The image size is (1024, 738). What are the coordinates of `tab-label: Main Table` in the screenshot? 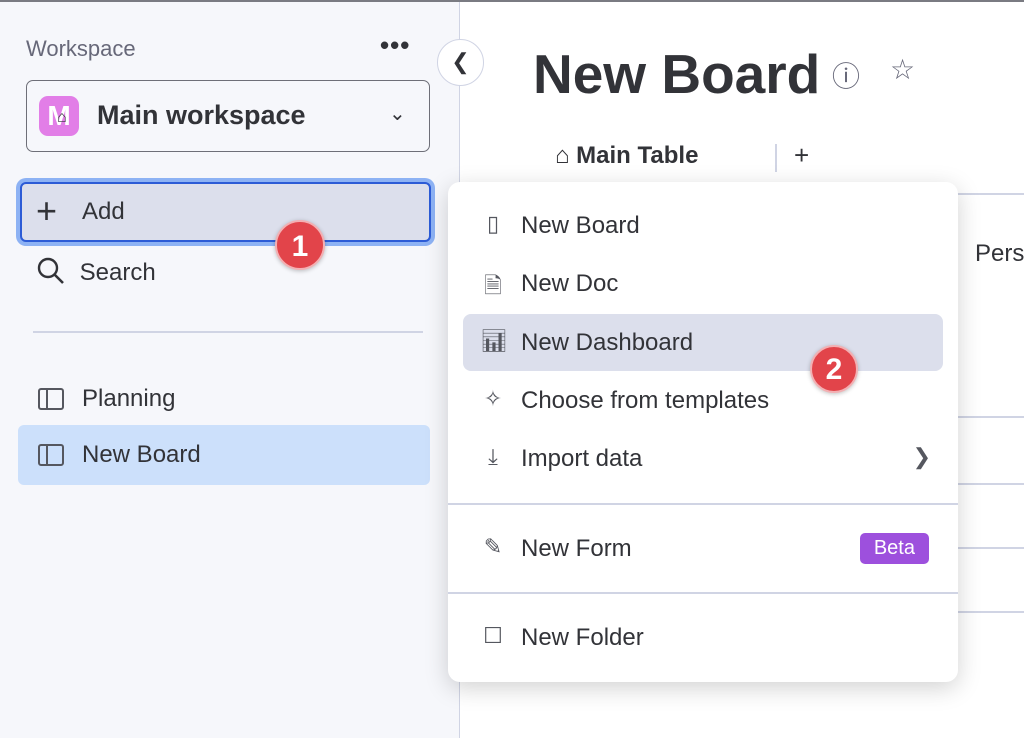 It's located at (637, 155).